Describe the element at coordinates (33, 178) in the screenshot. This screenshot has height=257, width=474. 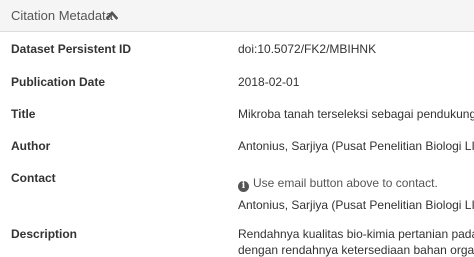
I see `field-label: Contact` at that location.